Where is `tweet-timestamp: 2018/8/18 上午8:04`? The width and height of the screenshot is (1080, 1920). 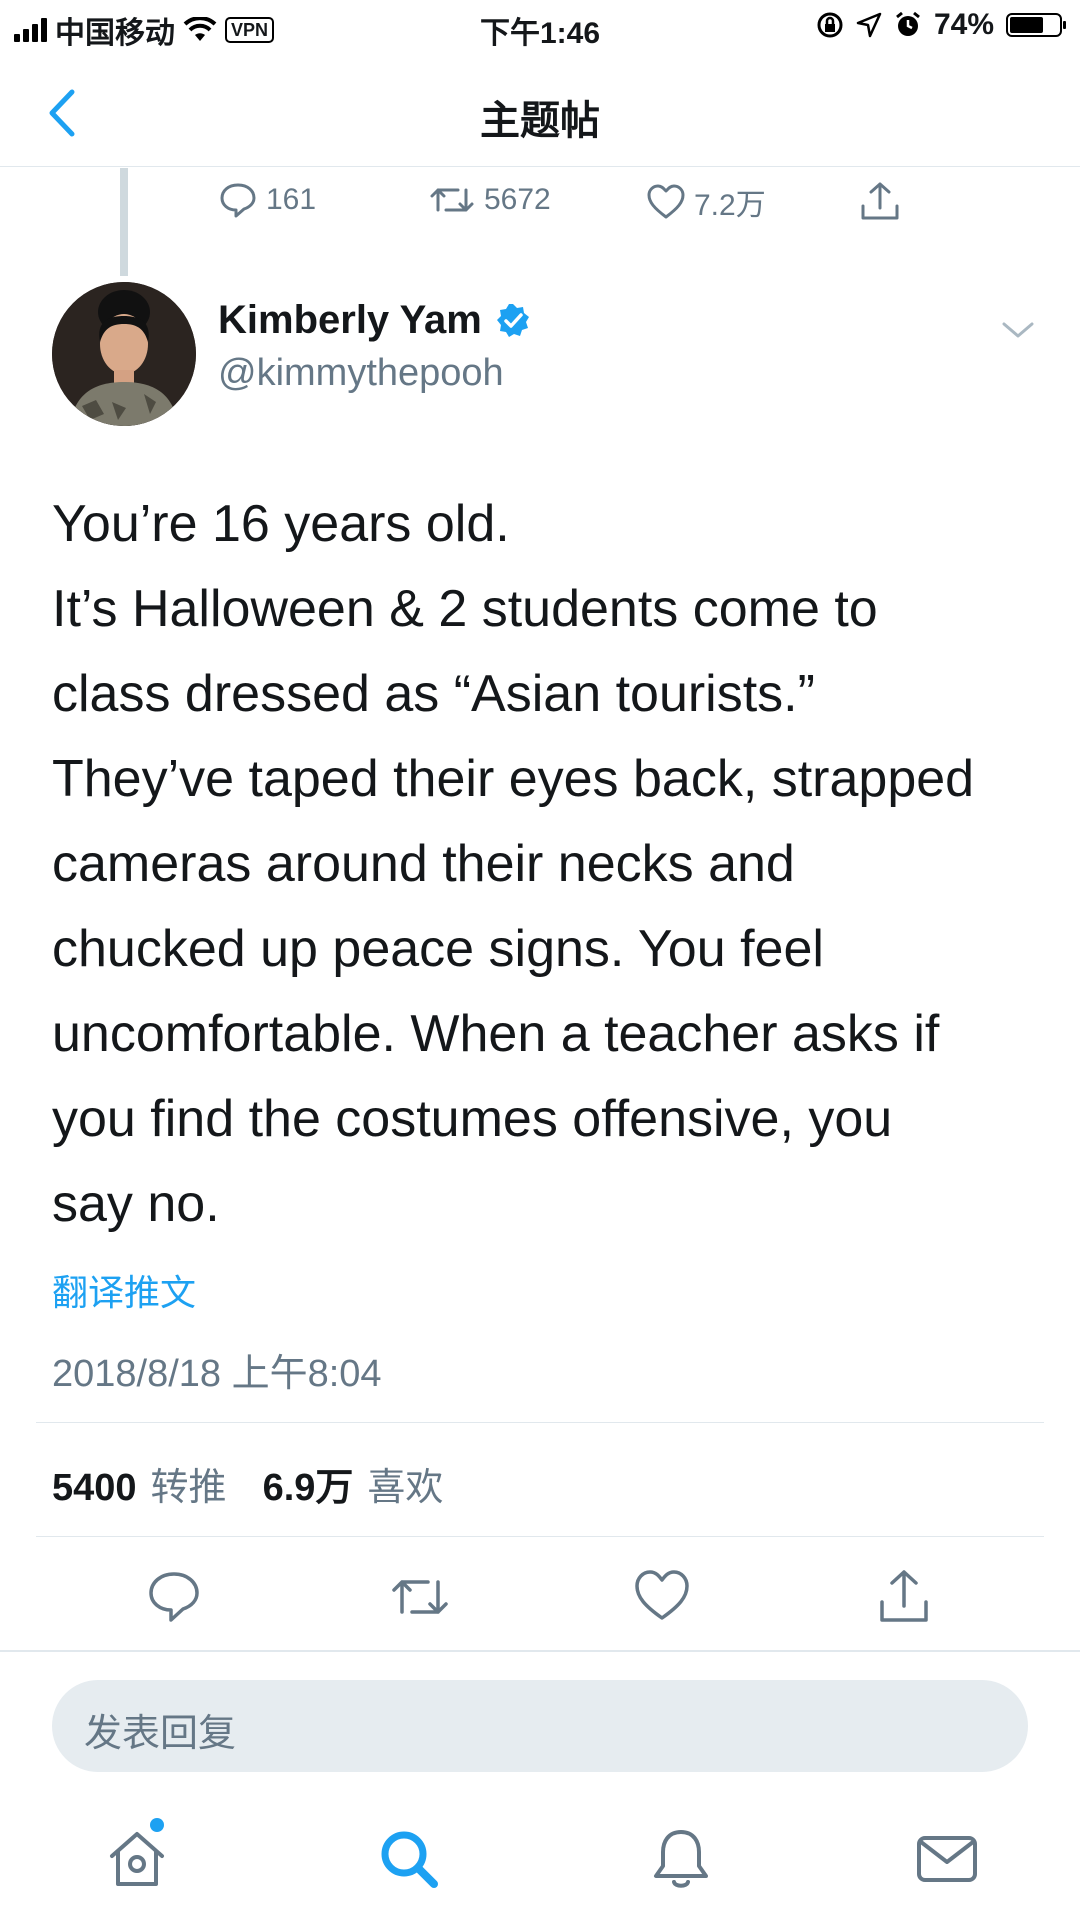
tweet-timestamp: 2018/8/18 上午8:04 is located at coordinates (217, 1374).